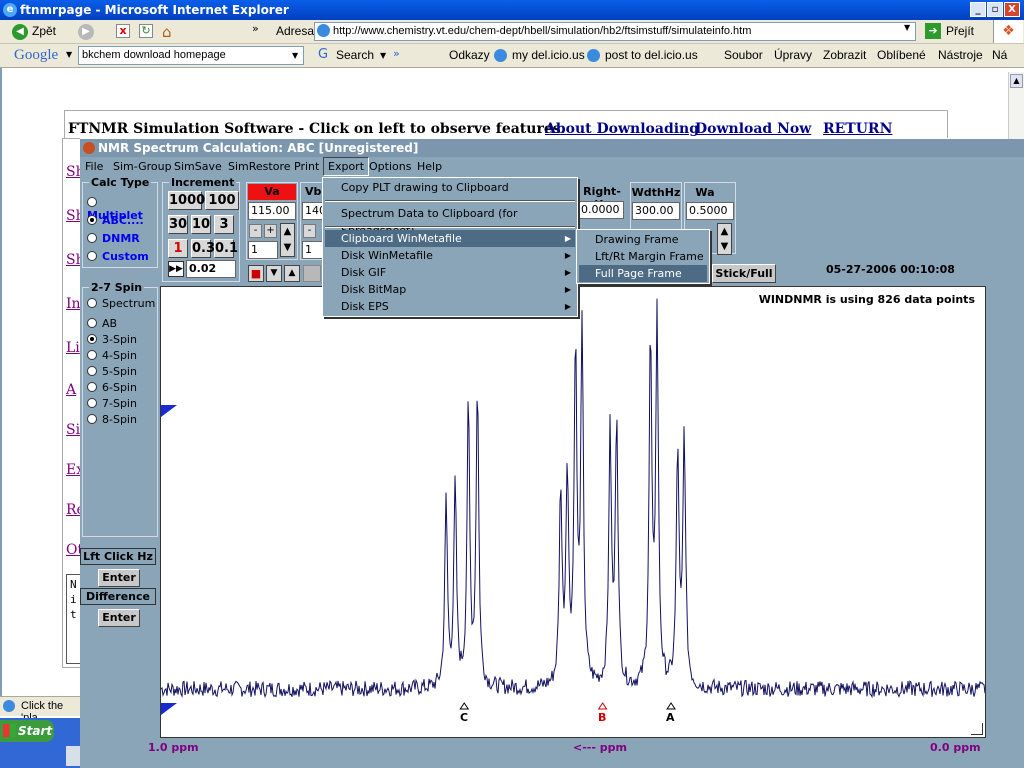 The image size is (1024, 768). What do you see at coordinates (651, 55) in the screenshot?
I see `link-post-delicious: post to del.icio.us` at bounding box center [651, 55].